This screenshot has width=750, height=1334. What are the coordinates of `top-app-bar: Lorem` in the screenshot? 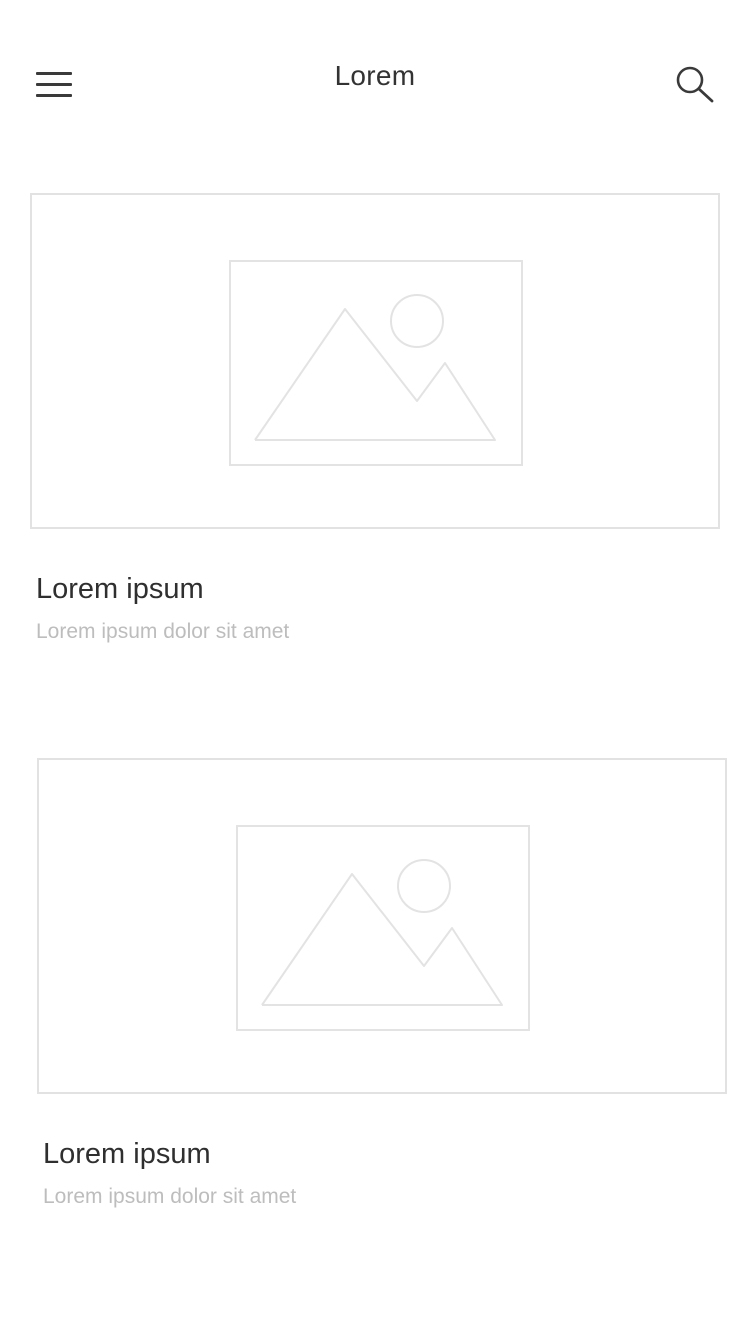 It's located at (375, 80).